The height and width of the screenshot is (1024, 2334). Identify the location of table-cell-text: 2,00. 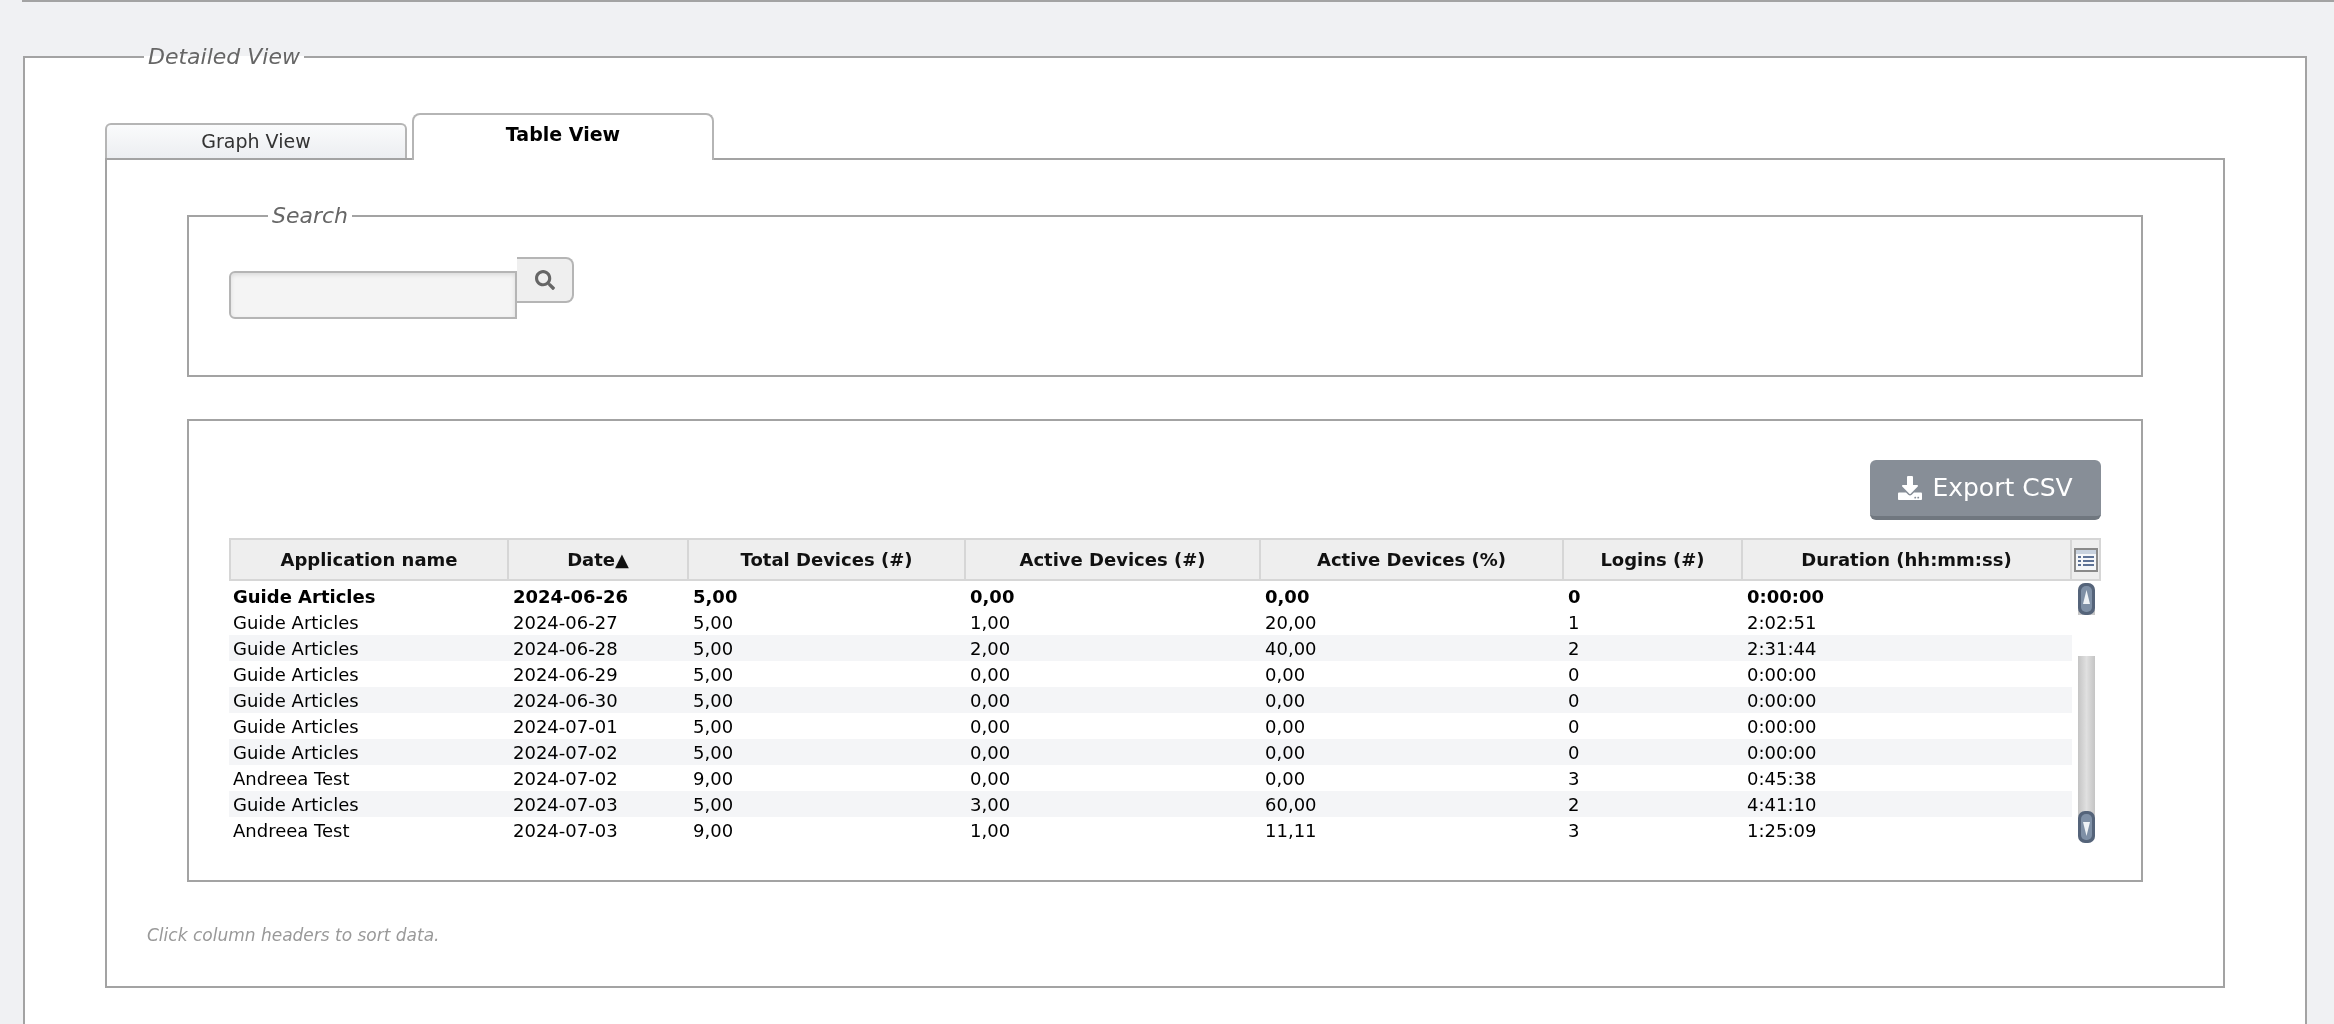
(990, 649).